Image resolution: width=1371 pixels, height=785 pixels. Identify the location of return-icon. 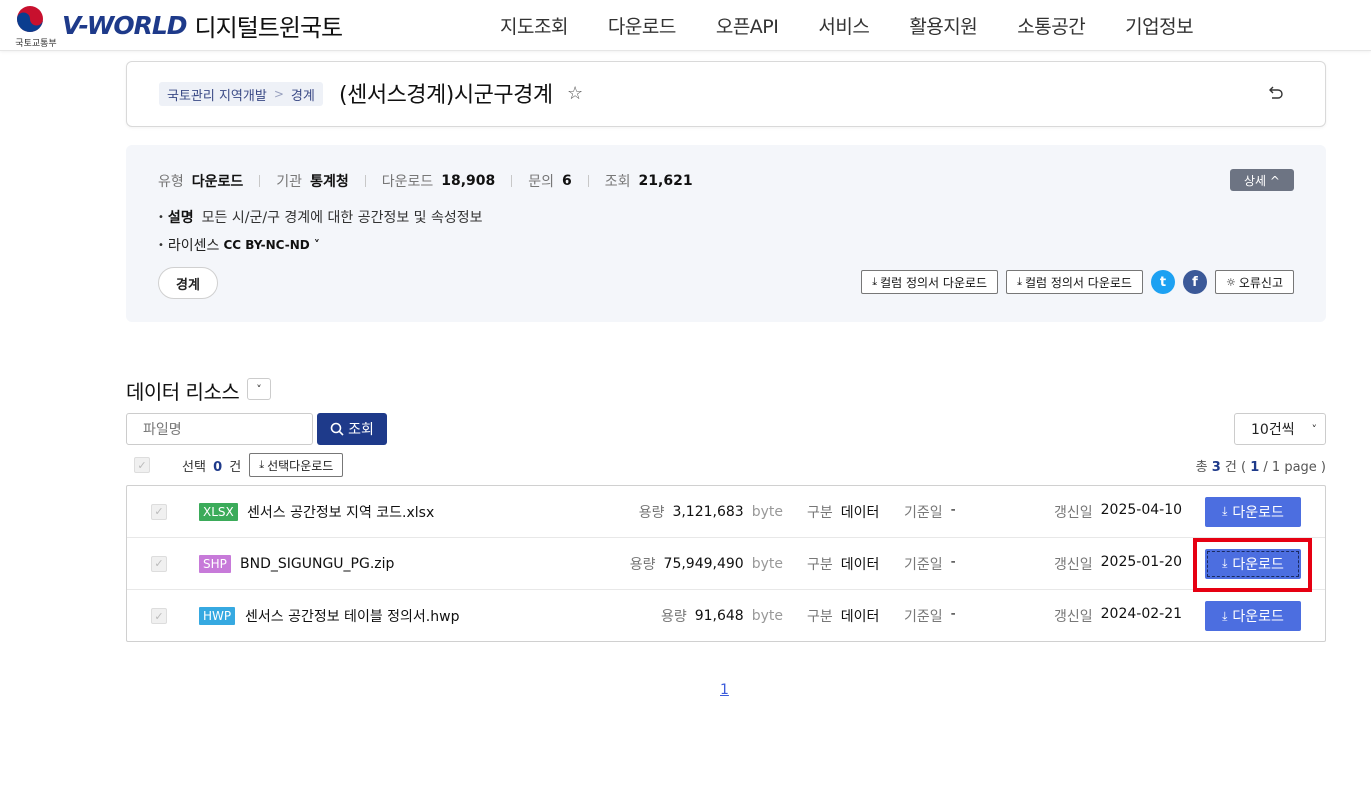
(1275, 94).